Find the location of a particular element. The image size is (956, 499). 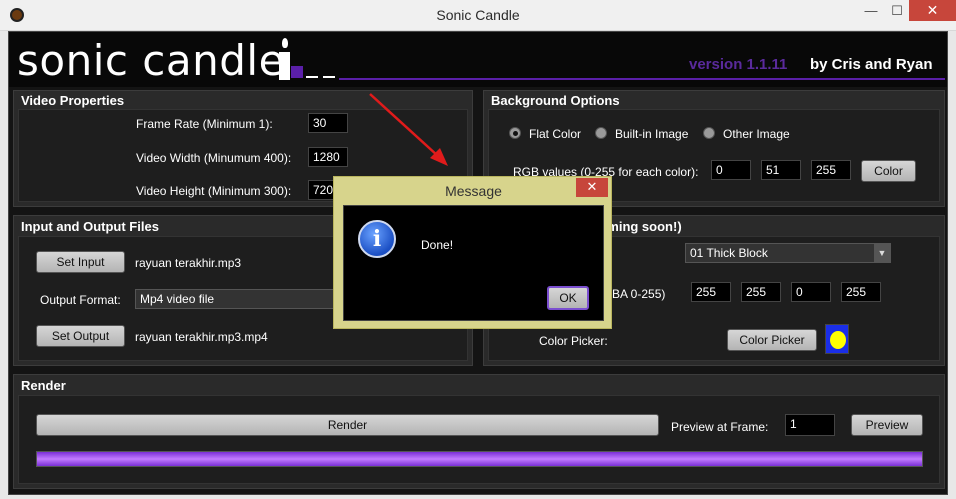

color-swatch is located at coordinates (837, 339).